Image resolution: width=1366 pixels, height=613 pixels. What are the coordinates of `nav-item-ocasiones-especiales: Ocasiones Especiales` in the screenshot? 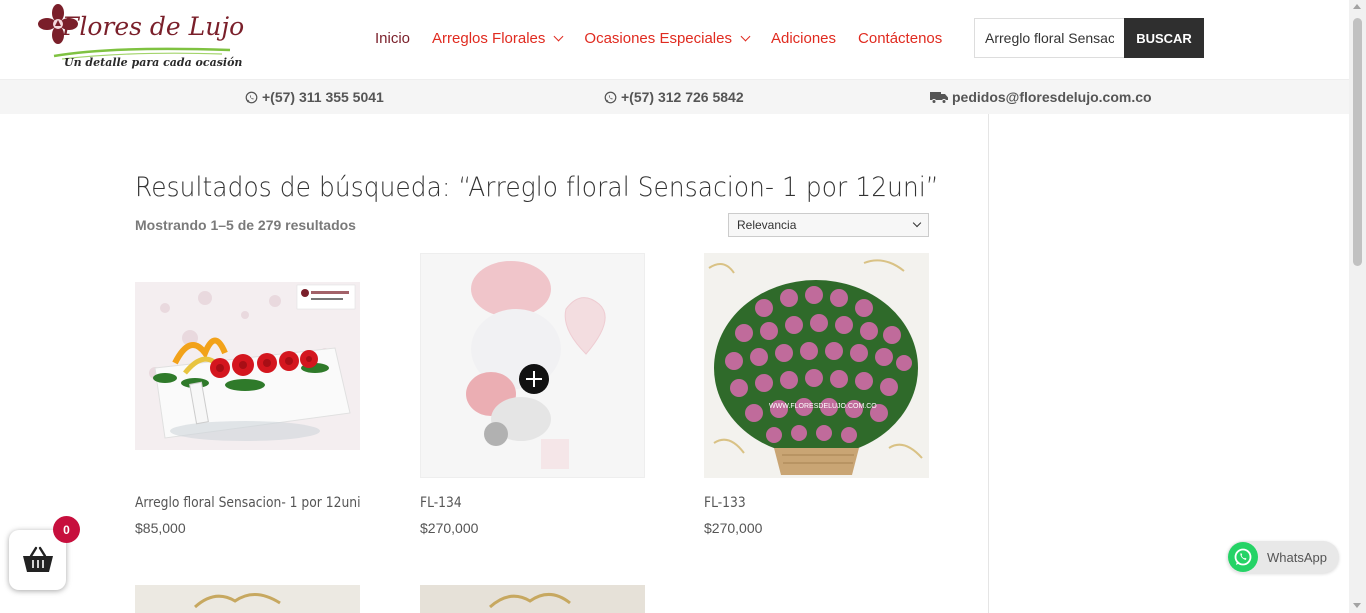 It's located at (667, 38).